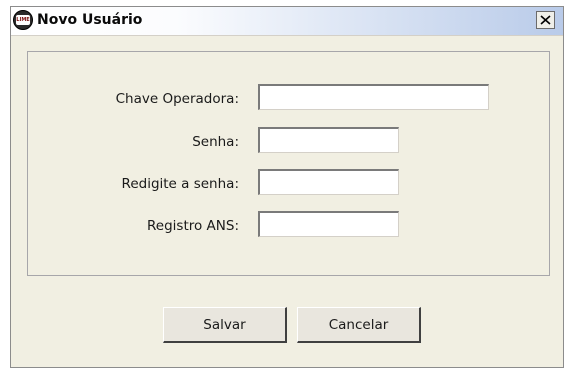  Describe the element at coordinates (359, 325) in the screenshot. I see `cancel-button: Cancelar` at that location.